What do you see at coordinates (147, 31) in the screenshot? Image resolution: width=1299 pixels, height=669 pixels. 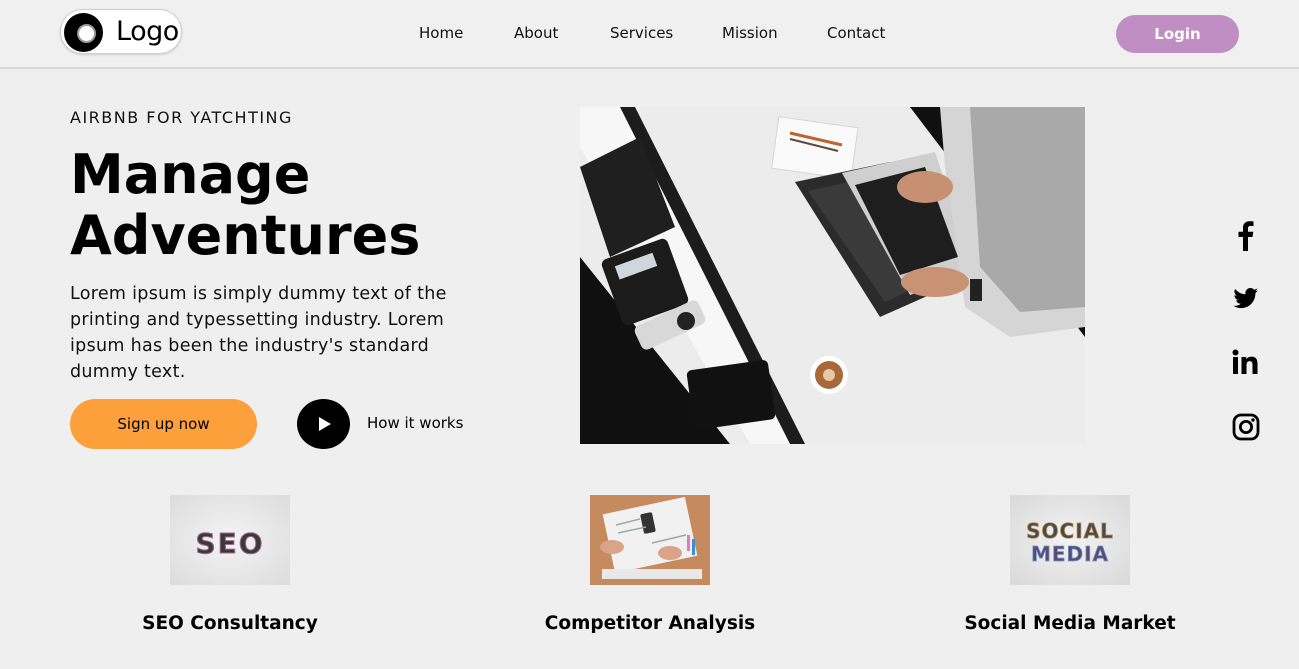 I see `logo-text: Logo` at bounding box center [147, 31].